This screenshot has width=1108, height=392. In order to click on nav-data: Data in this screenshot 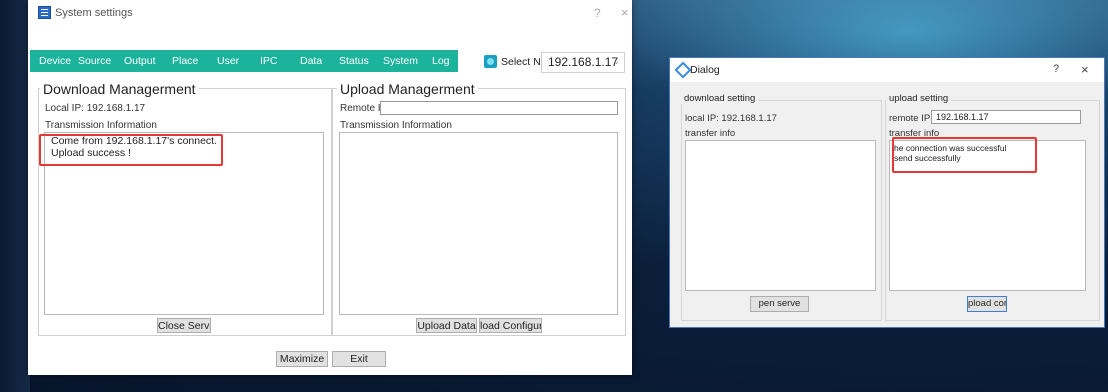, I will do `click(311, 61)`.